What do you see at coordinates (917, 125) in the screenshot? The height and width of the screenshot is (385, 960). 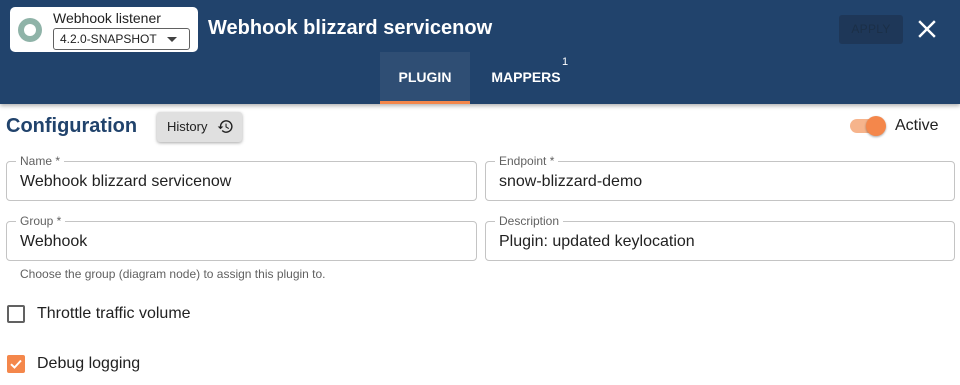 I see `active-label: Active` at bounding box center [917, 125].